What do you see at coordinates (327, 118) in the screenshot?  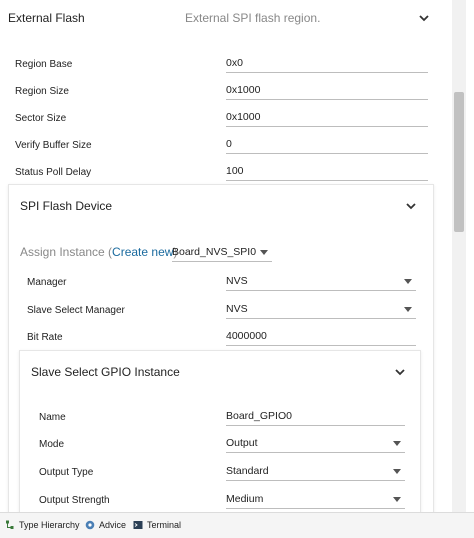 I see `sector-size-field: 0x1000` at bounding box center [327, 118].